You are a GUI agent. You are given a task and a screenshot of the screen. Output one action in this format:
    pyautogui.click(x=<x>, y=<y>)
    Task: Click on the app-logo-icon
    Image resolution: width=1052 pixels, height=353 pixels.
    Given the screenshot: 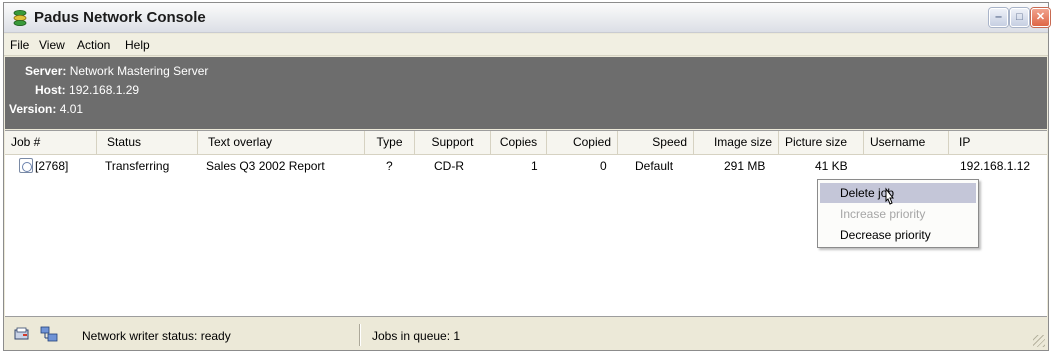 What is the action you would take?
    pyautogui.click(x=20, y=18)
    